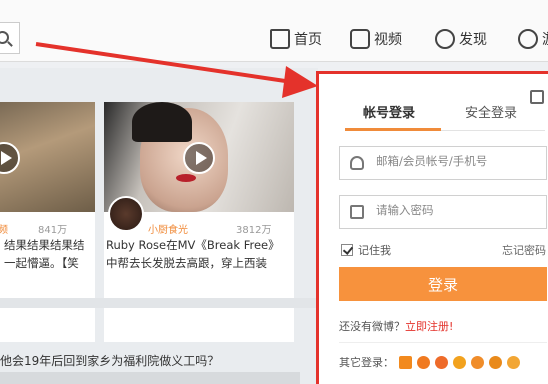  What do you see at coordinates (423, 362) in the screenshot?
I see `tencent-icon` at bounding box center [423, 362].